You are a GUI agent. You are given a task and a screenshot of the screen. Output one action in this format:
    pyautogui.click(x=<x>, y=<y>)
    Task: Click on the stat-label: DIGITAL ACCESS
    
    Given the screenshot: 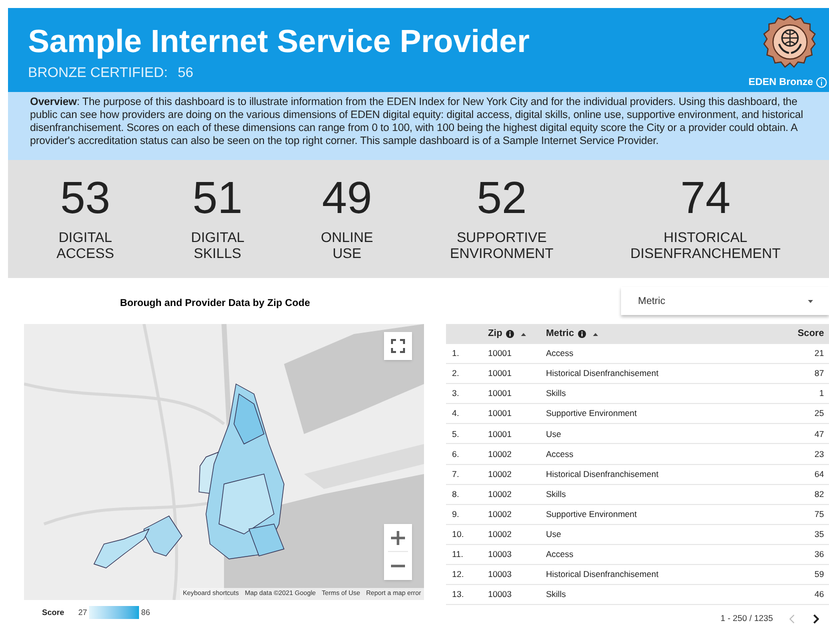 What is the action you would take?
    pyautogui.click(x=85, y=245)
    